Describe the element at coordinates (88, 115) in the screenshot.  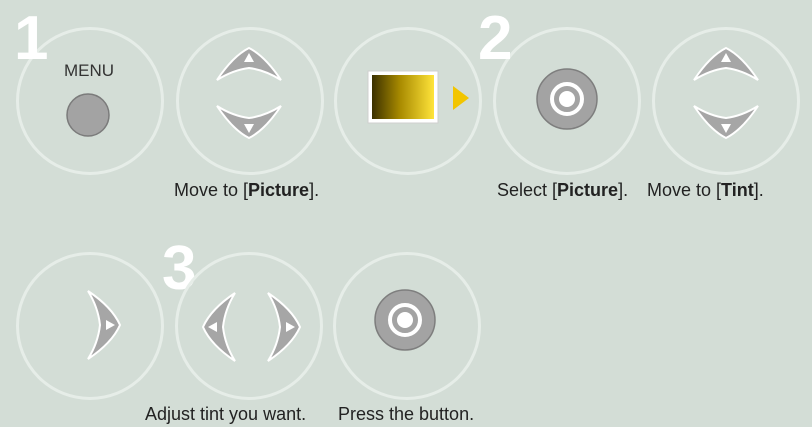
I see `menu-button-icon` at that location.